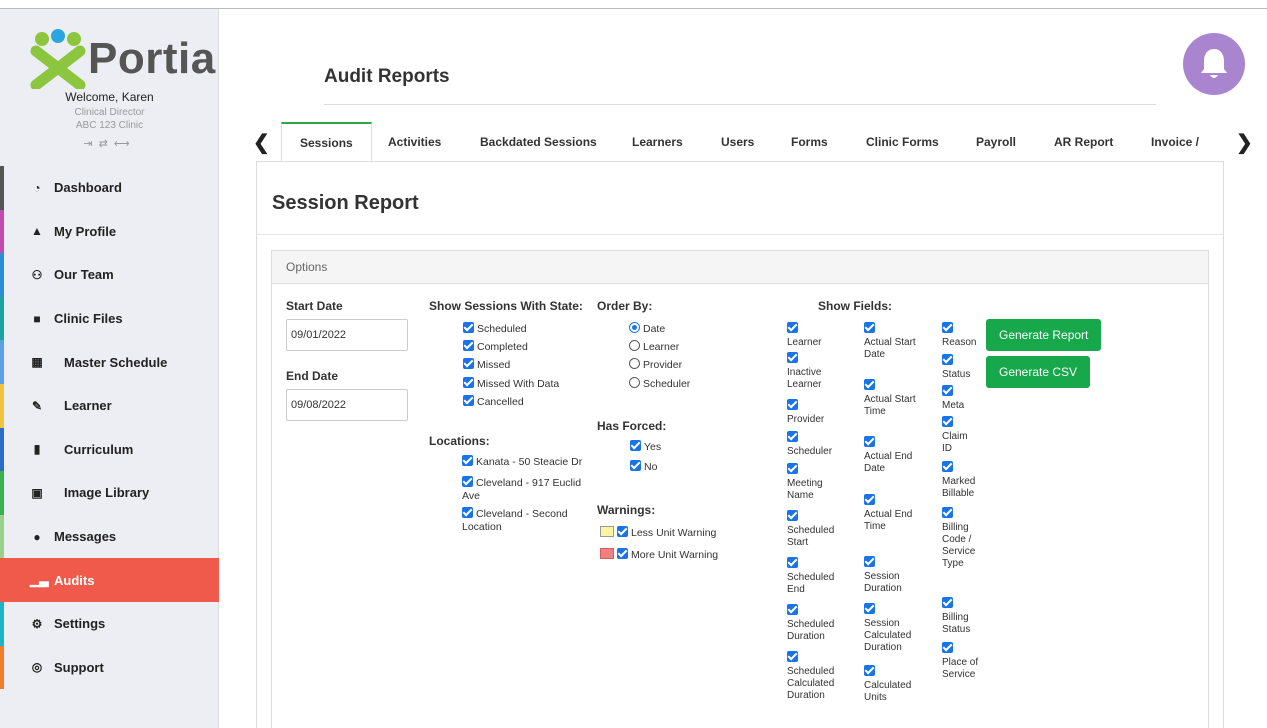  I want to click on field-learner: Learner, so click(817, 335).